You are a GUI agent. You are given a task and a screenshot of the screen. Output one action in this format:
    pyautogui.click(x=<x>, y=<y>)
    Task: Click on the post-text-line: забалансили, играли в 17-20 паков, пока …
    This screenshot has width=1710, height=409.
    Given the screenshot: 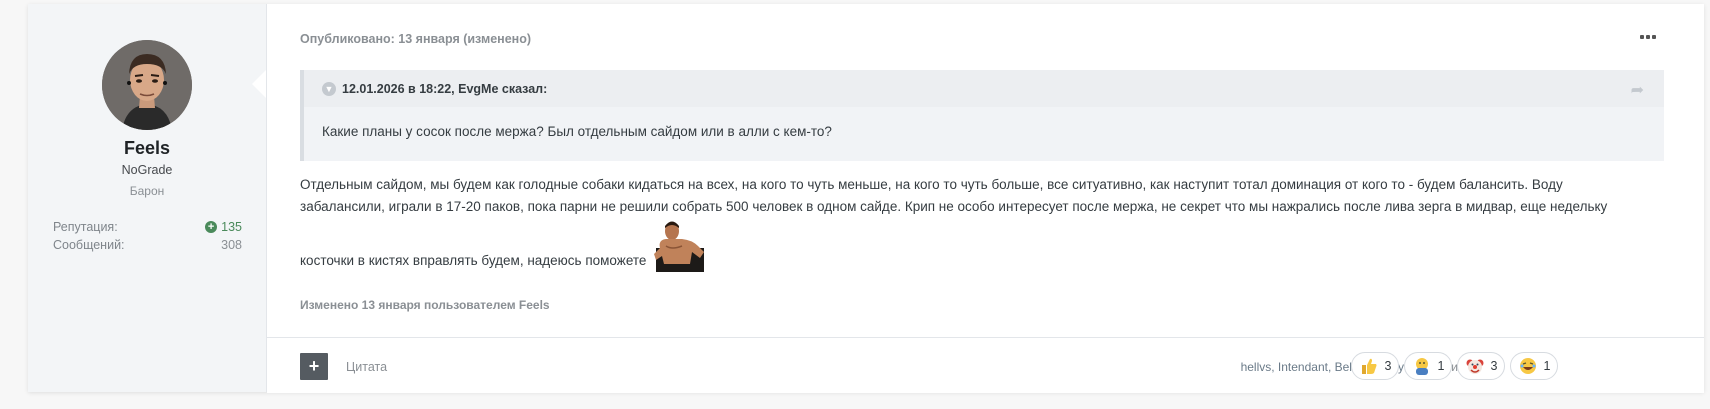 What is the action you would take?
    pyautogui.click(x=954, y=206)
    